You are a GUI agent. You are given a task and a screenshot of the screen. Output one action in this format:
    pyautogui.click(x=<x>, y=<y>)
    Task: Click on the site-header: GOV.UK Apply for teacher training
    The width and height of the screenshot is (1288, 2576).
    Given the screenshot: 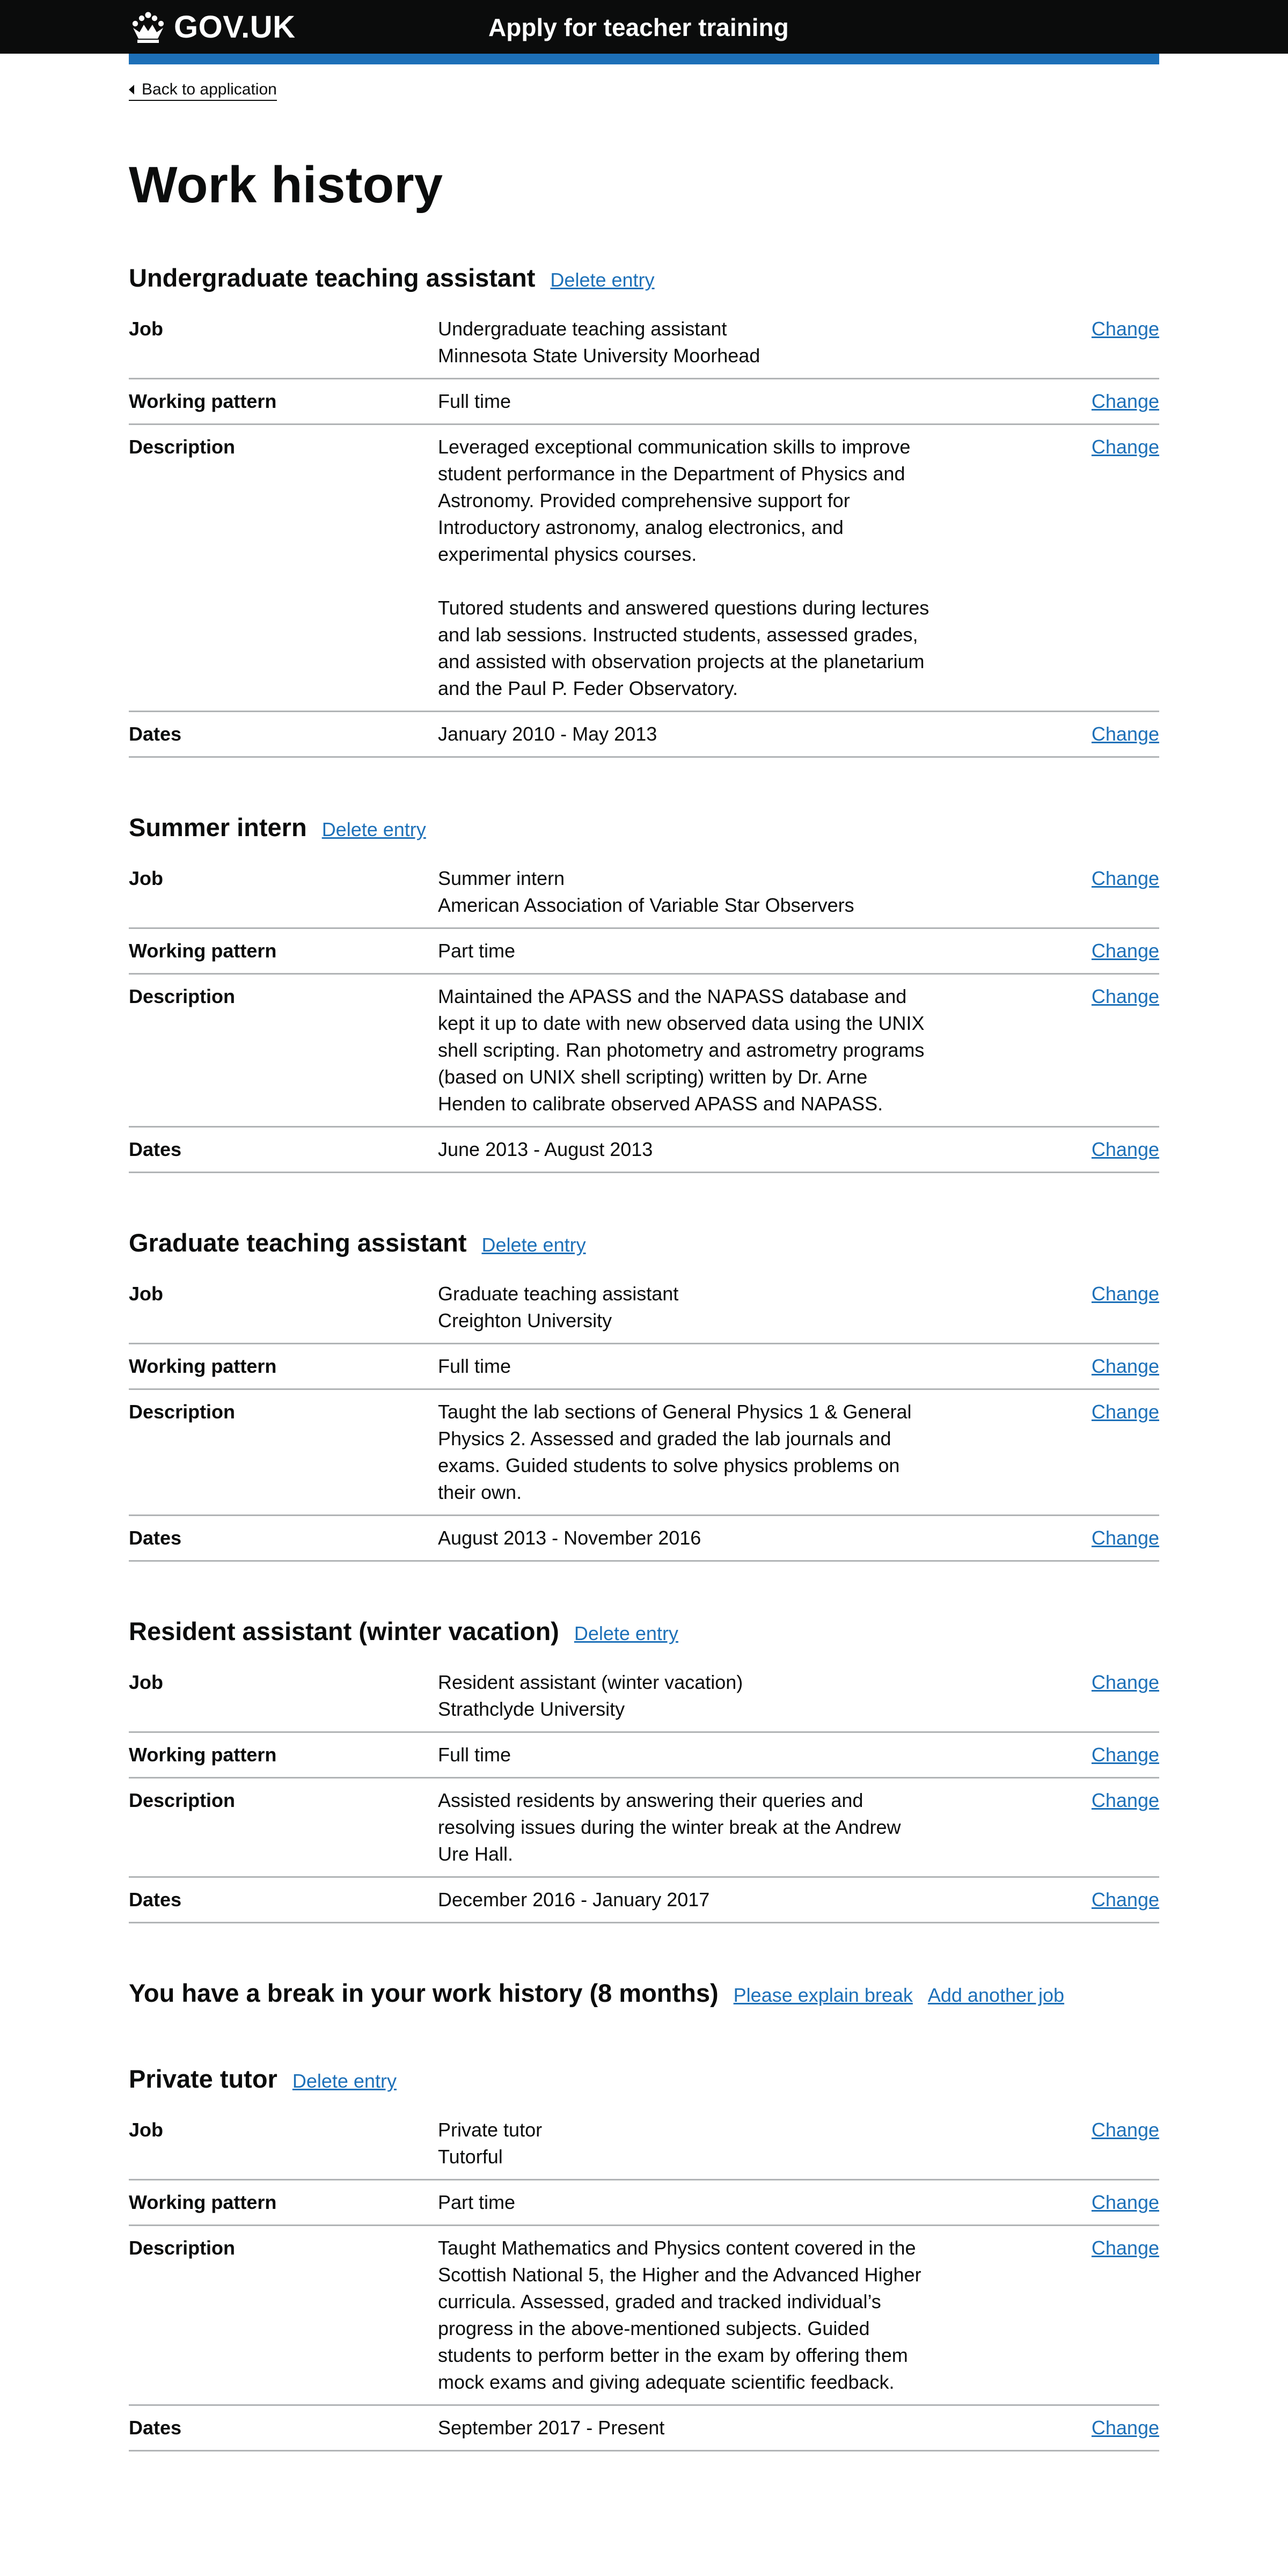 What is the action you would take?
    pyautogui.click(x=644, y=27)
    